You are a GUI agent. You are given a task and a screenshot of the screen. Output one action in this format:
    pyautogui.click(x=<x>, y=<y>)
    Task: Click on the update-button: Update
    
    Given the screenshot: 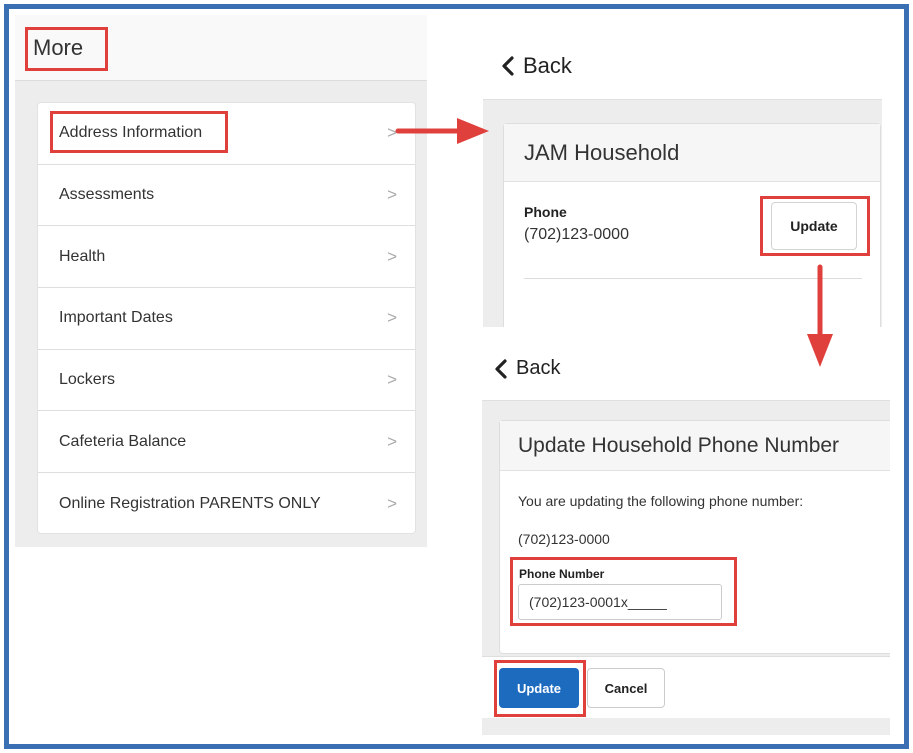 What is the action you would take?
    pyautogui.click(x=539, y=688)
    